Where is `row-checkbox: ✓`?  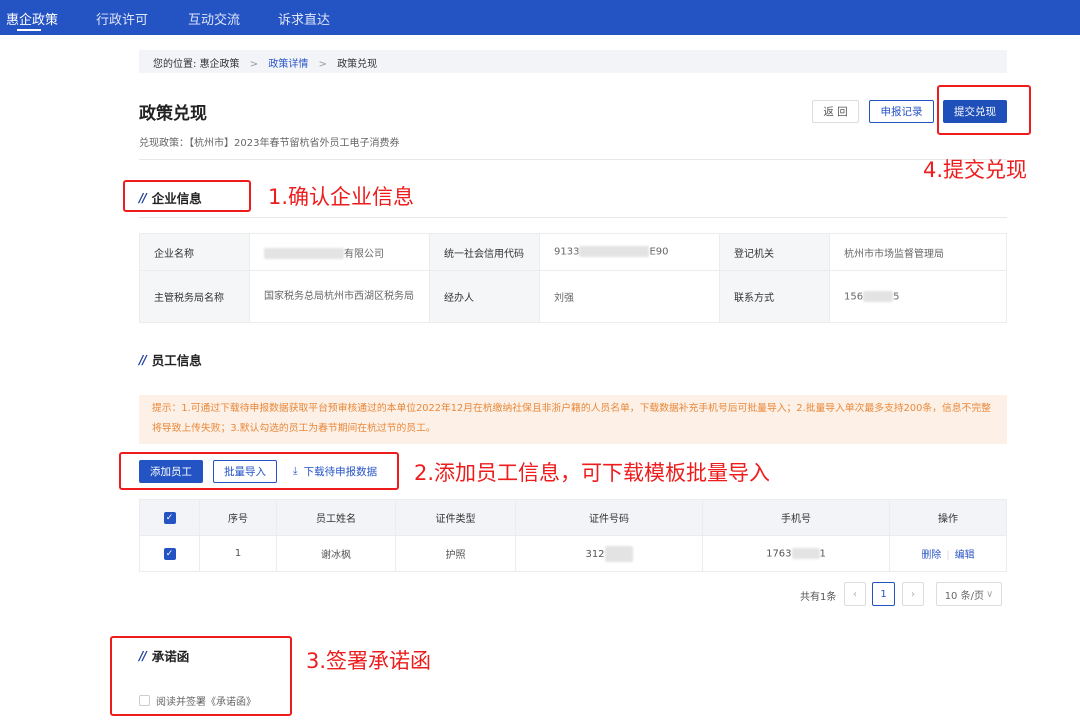 row-checkbox: ✓ is located at coordinates (169, 553).